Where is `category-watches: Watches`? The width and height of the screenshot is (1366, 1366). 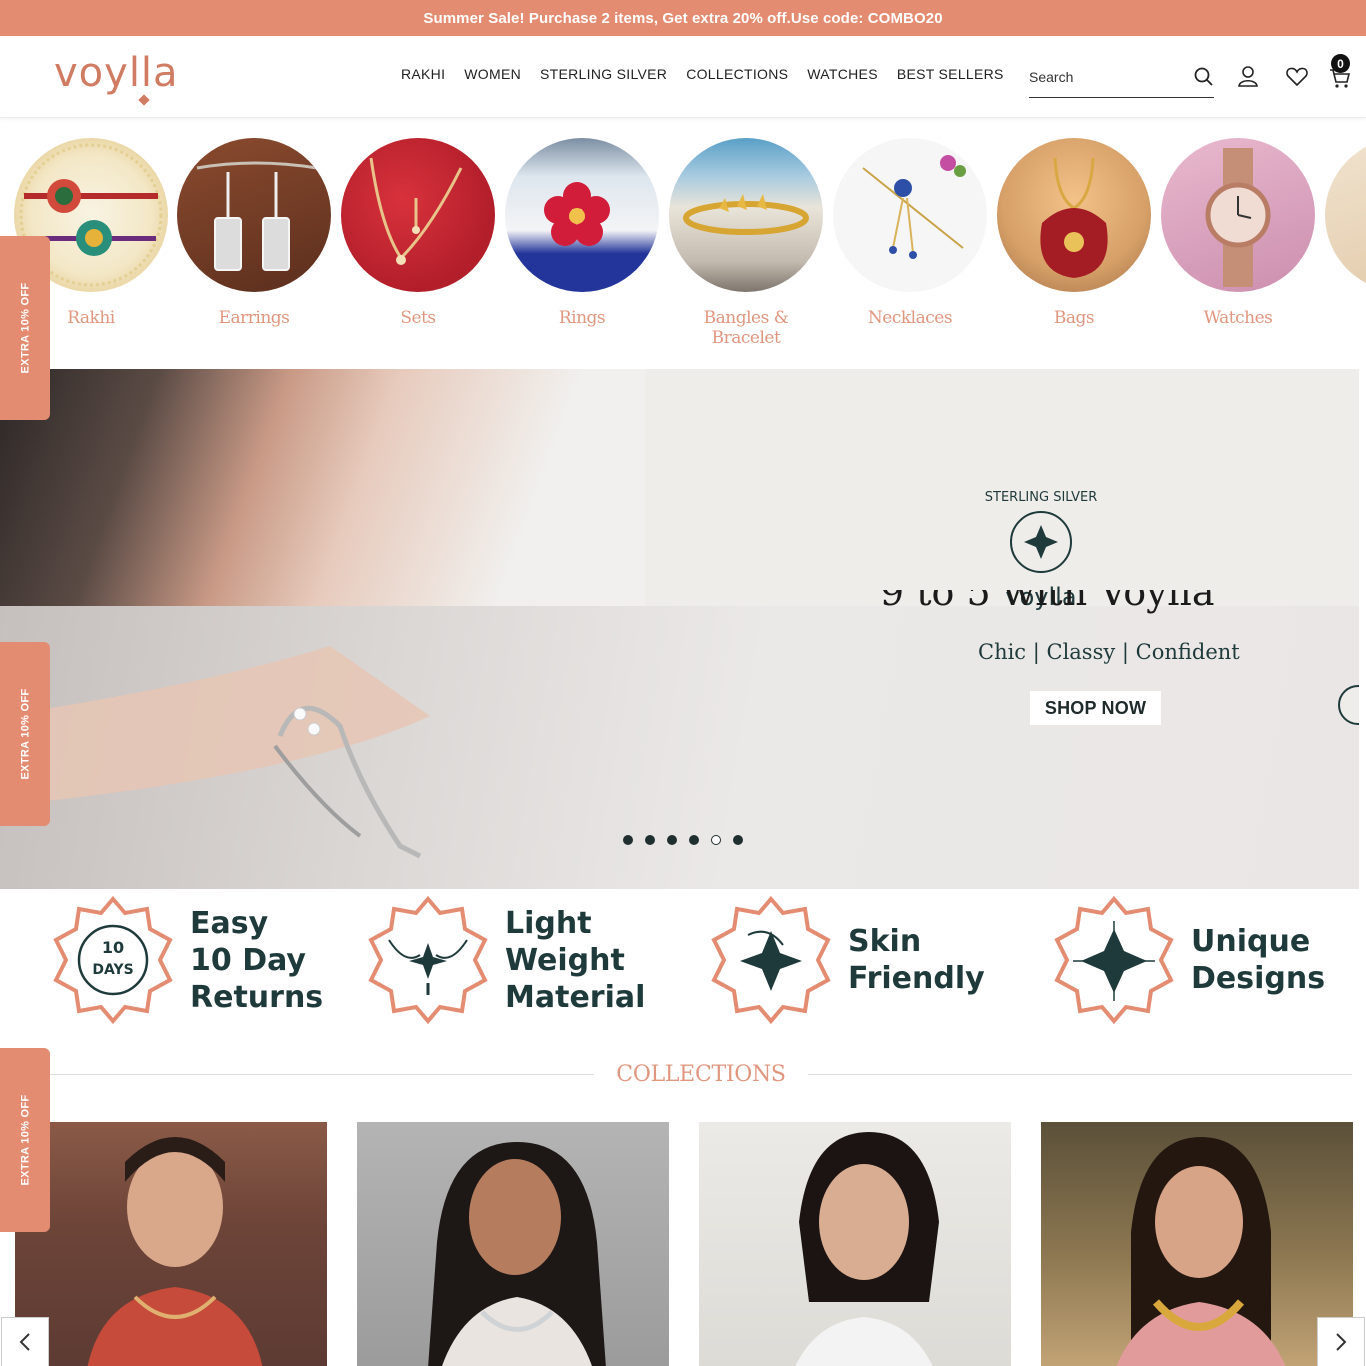 category-watches: Watches is located at coordinates (1238, 233).